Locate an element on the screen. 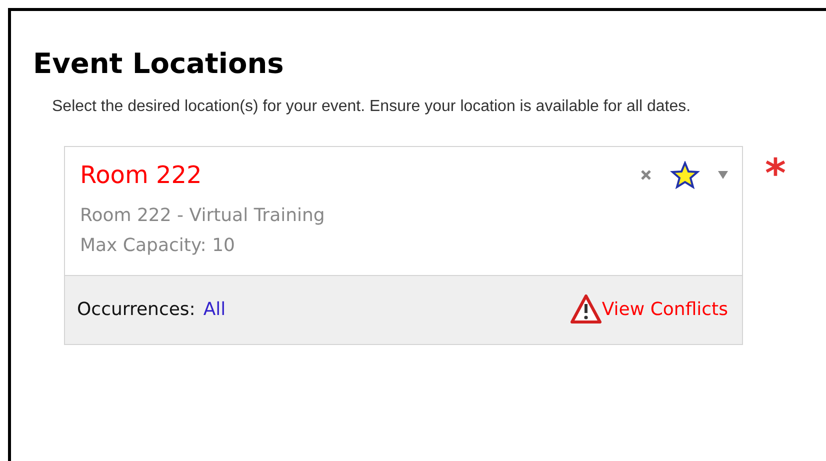  close-icon is located at coordinates (646, 175).